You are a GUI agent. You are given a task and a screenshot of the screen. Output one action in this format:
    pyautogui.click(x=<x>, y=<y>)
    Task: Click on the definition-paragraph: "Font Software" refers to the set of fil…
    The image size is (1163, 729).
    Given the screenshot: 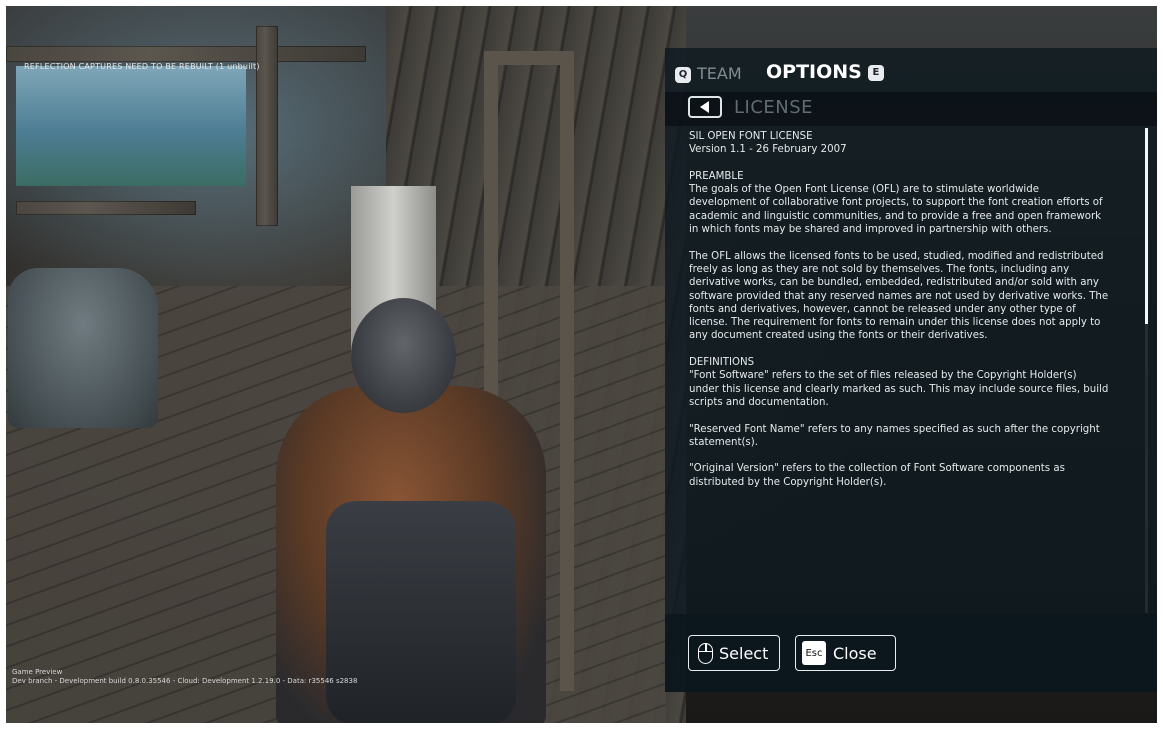 What is the action you would take?
    pyautogui.click(x=899, y=389)
    